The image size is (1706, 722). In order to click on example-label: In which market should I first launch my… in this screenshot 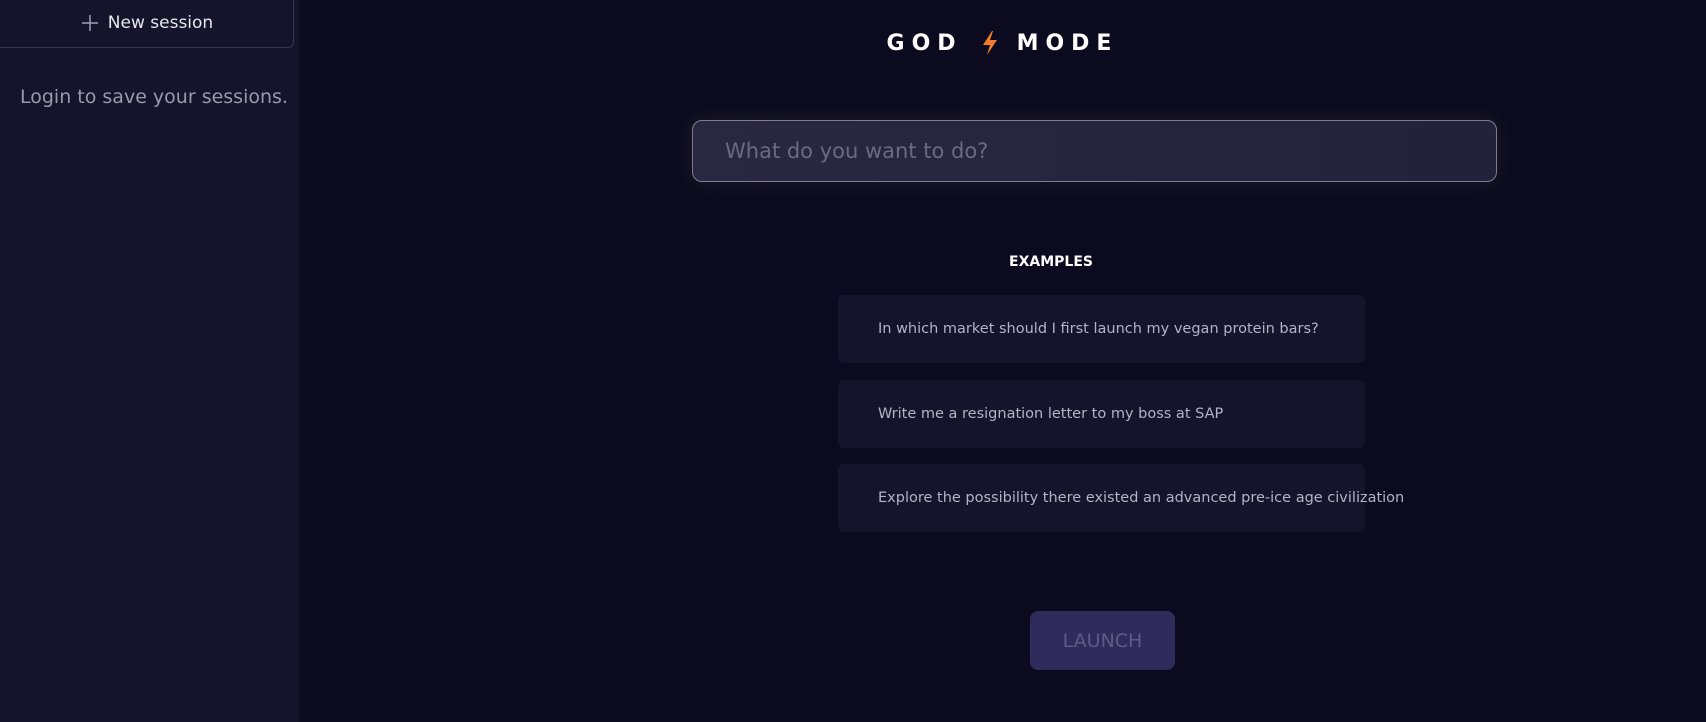, I will do `click(1098, 329)`.